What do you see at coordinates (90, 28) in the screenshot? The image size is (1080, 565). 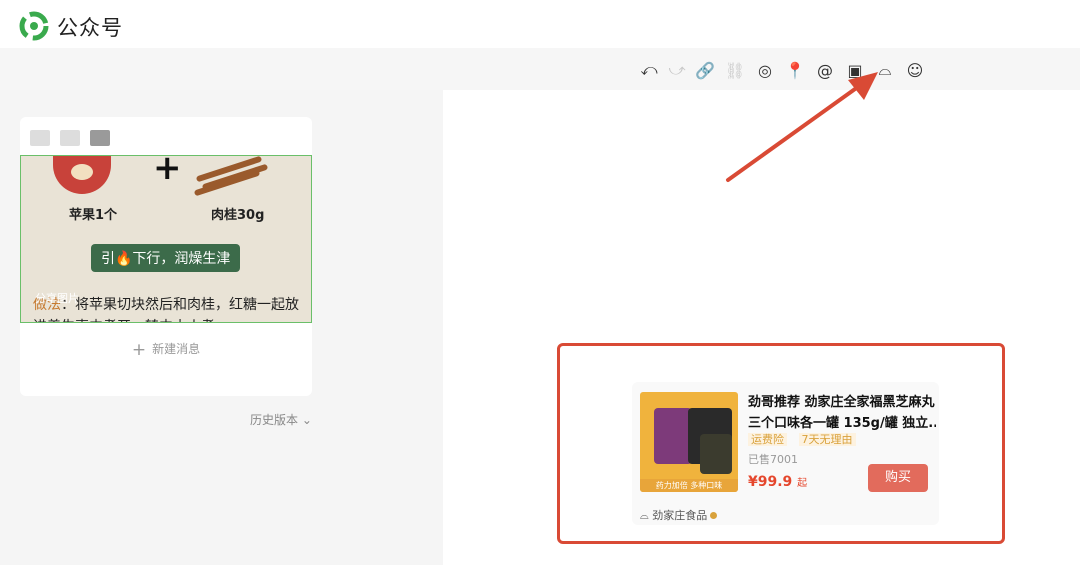 I see `app-title: 公众号` at bounding box center [90, 28].